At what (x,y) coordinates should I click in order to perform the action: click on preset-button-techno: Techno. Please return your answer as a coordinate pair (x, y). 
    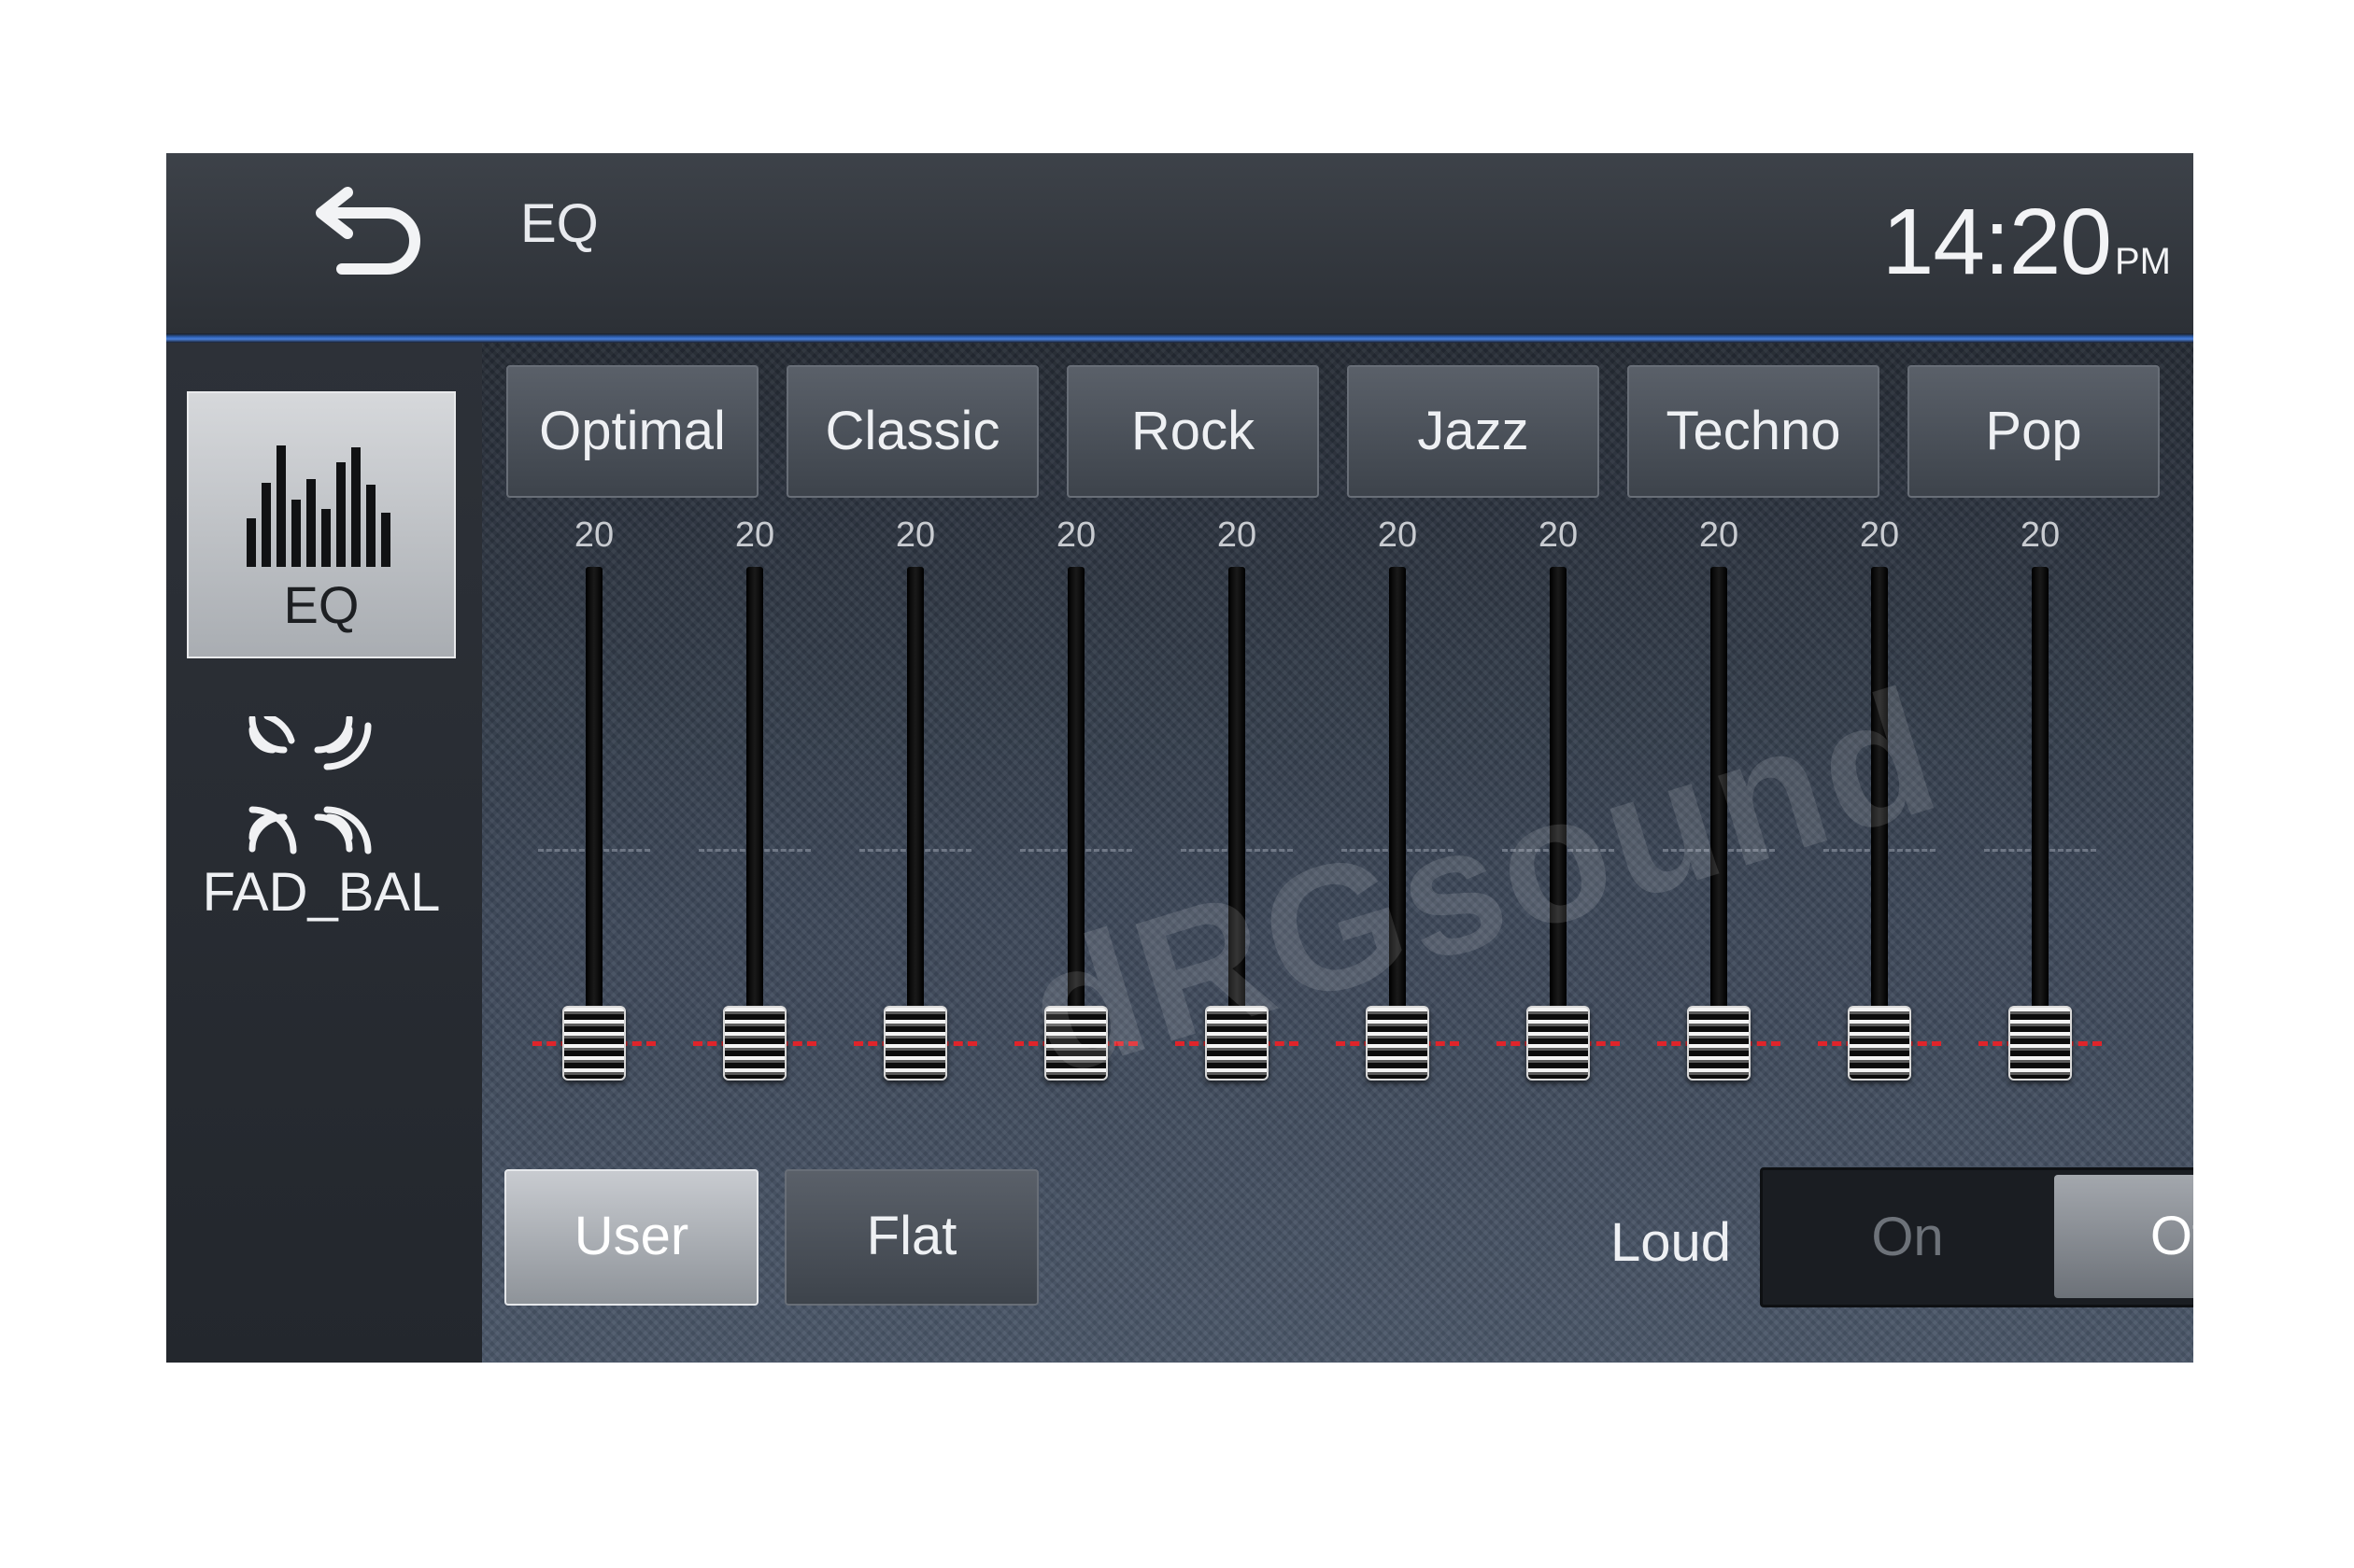
    Looking at the image, I should click on (1753, 431).